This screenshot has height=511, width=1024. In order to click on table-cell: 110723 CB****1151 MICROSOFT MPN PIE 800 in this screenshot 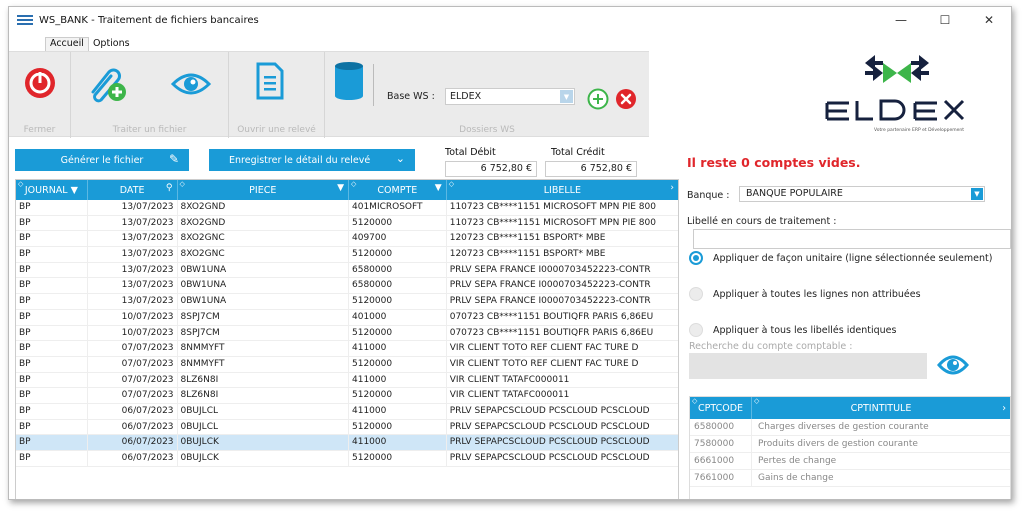, I will do `click(552, 222)`.